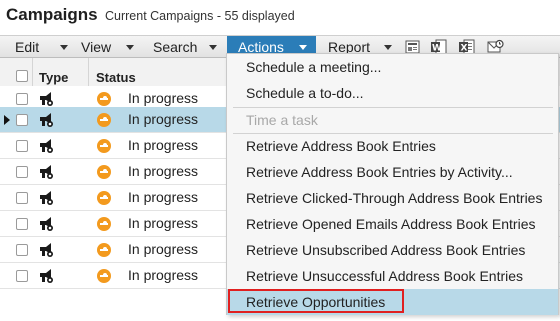  I want to click on page-title: Campaigns, so click(52, 14).